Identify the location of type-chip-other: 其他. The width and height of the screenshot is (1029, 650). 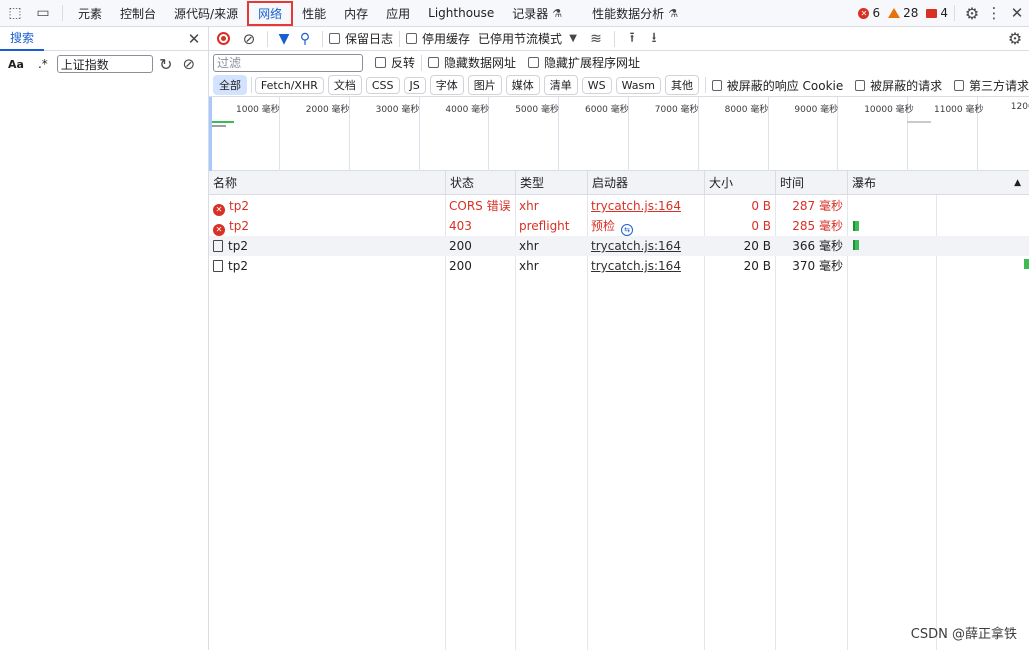
(681, 85).